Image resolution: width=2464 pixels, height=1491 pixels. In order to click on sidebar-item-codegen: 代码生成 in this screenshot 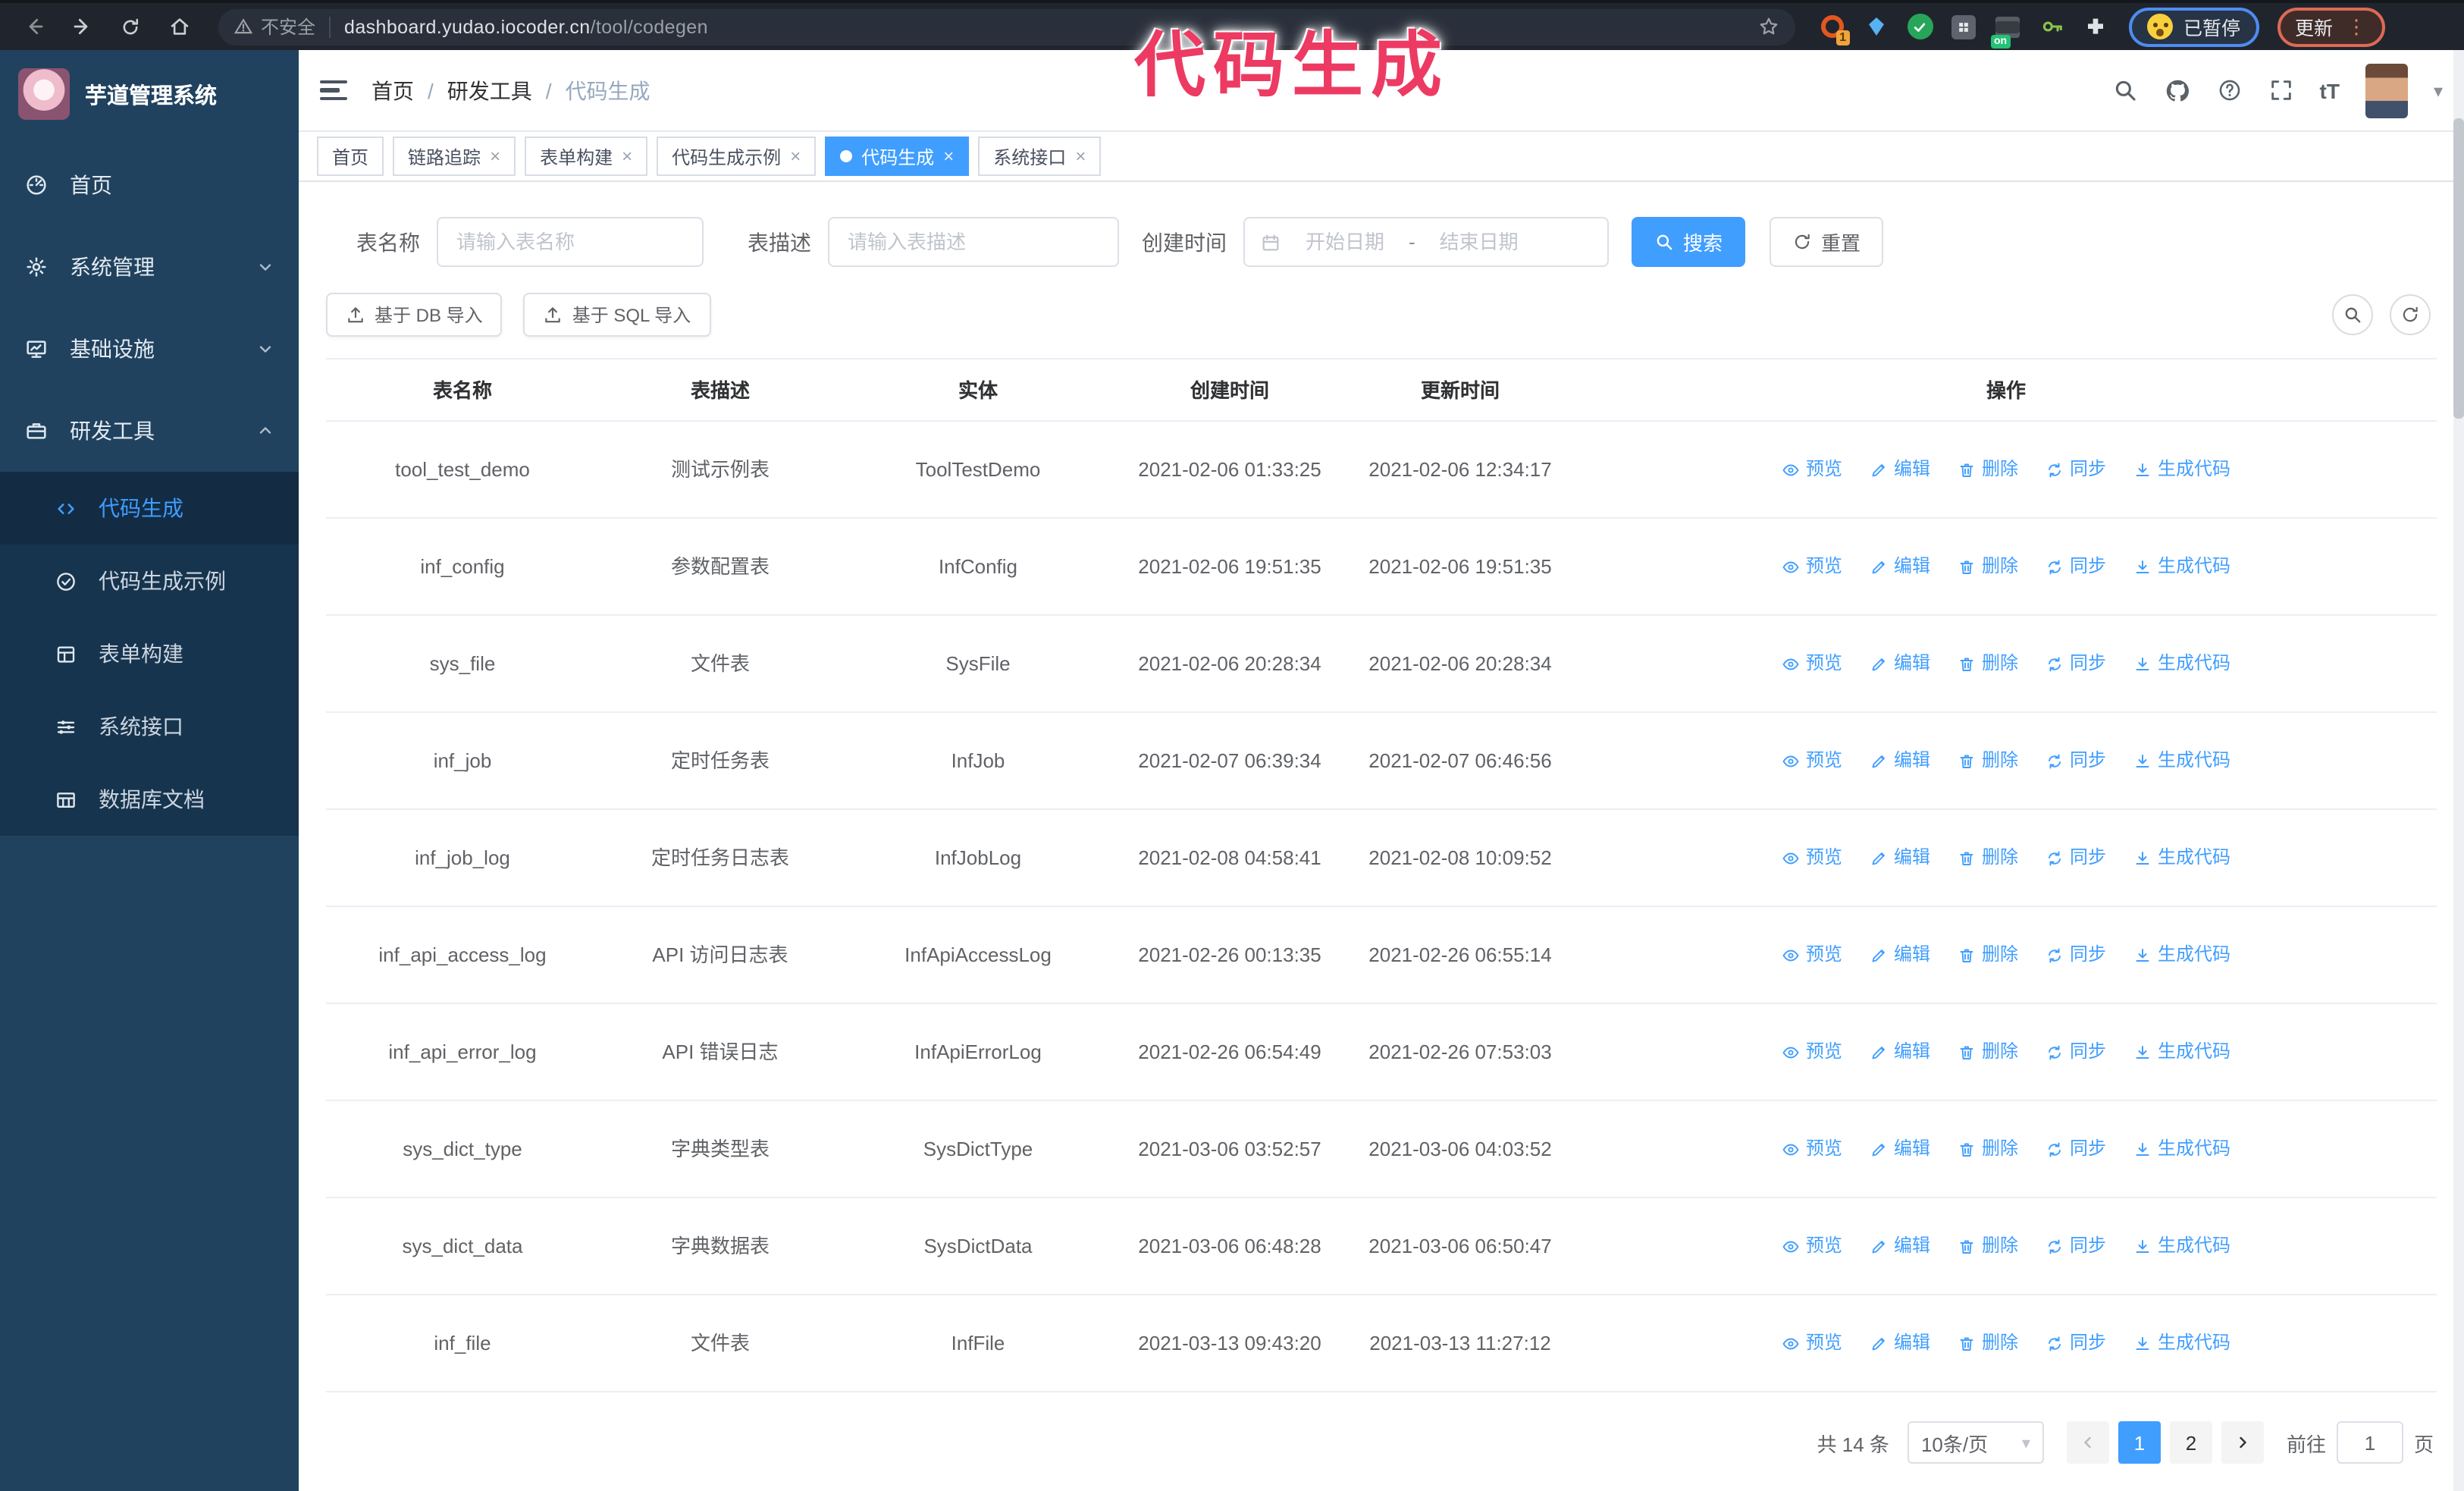, I will do `click(150, 508)`.